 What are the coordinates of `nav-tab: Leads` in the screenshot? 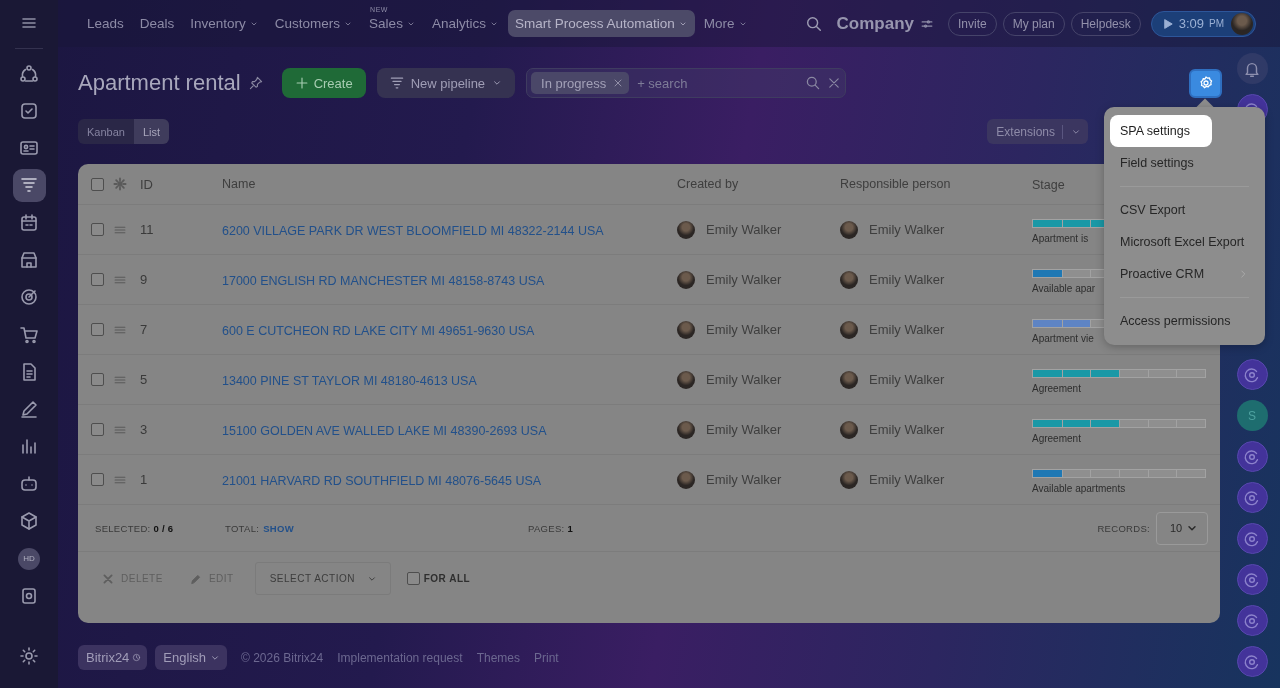 It's located at (105, 23).